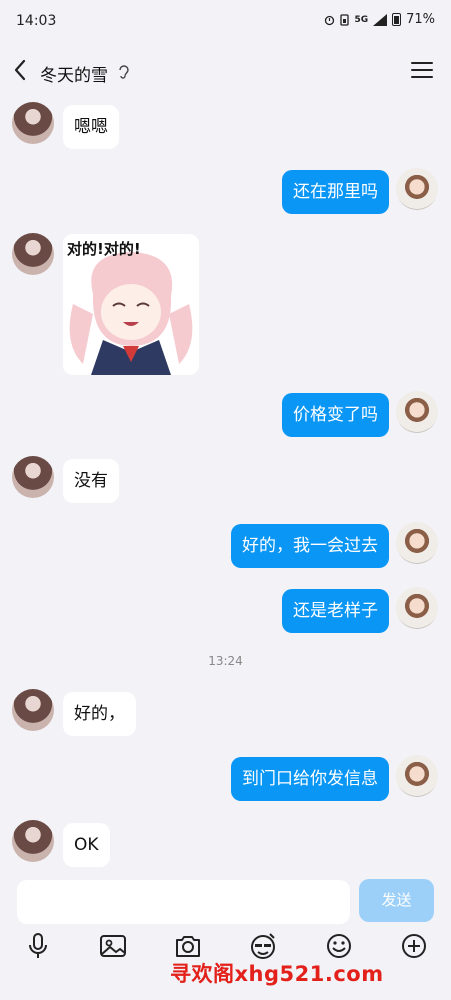 This screenshot has height=1000, width=451. What do you see at coordinates (263, 946) in the screenshot?
I see `sticker-icon` at bounding box center [263, 946].